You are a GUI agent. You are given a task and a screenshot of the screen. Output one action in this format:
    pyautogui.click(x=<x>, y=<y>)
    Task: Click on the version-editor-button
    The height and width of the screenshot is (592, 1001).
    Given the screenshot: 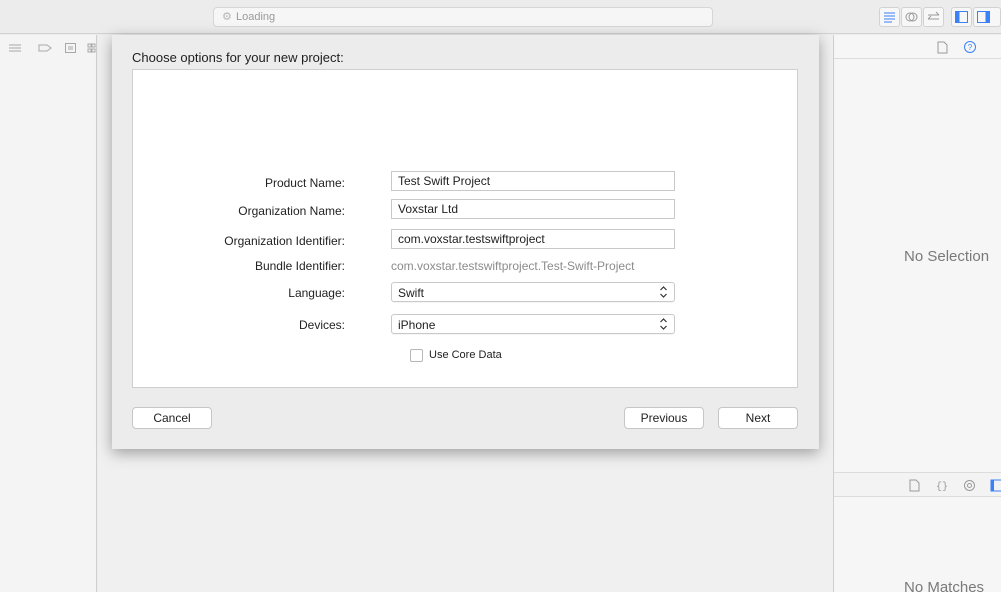 What is the action you would take?
    pyautogui.click(x=933, y=17)
    